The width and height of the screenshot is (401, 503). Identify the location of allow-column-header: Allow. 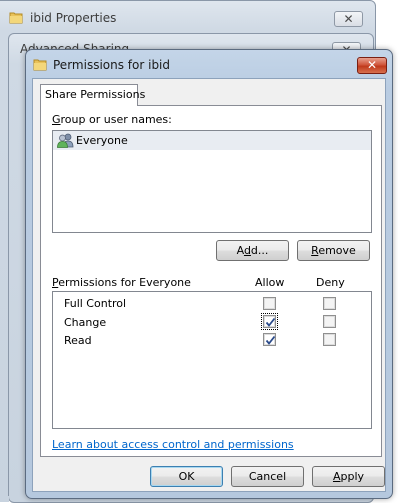
(270, 282).